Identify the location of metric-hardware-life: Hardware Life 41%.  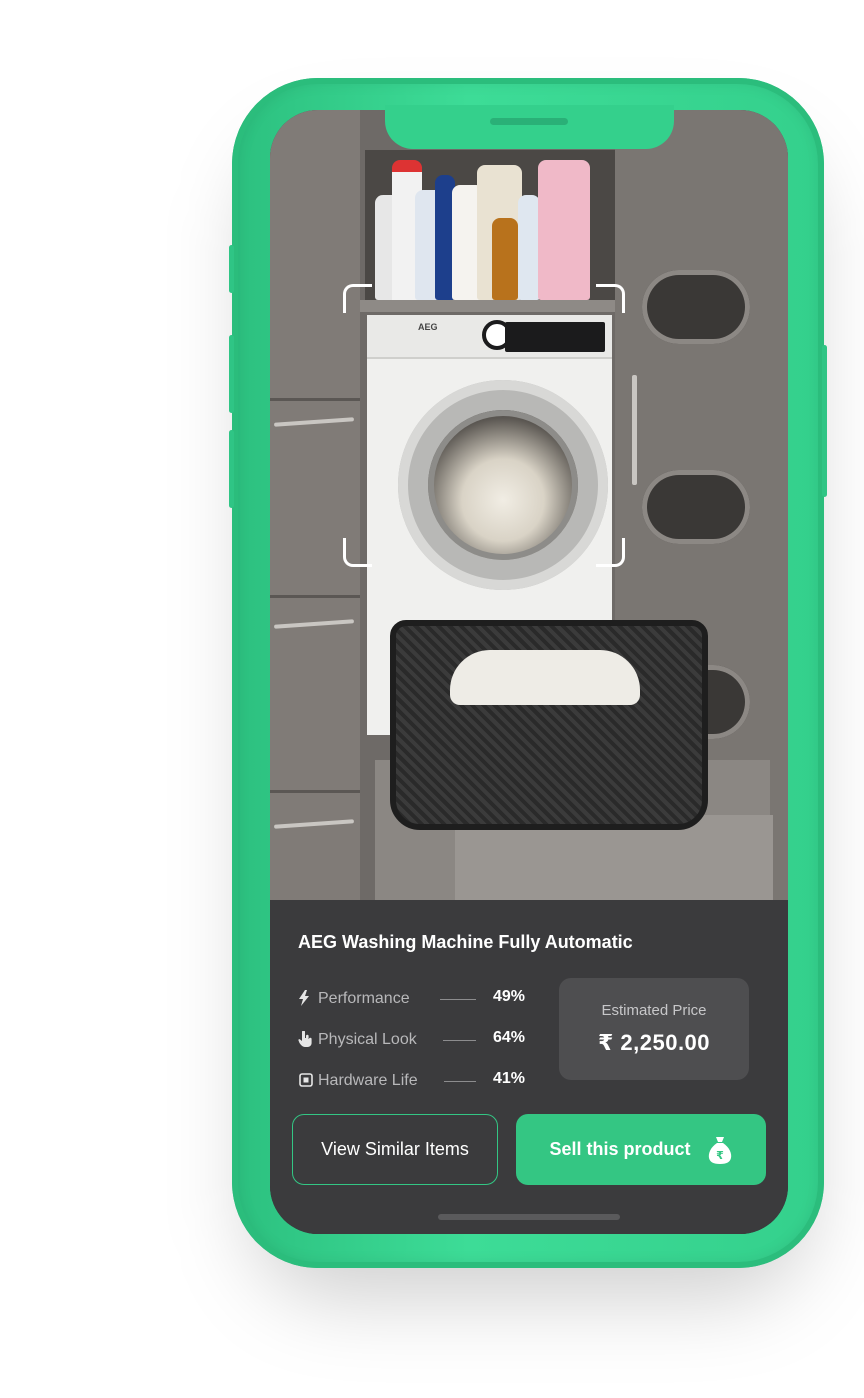
(411, 1081).